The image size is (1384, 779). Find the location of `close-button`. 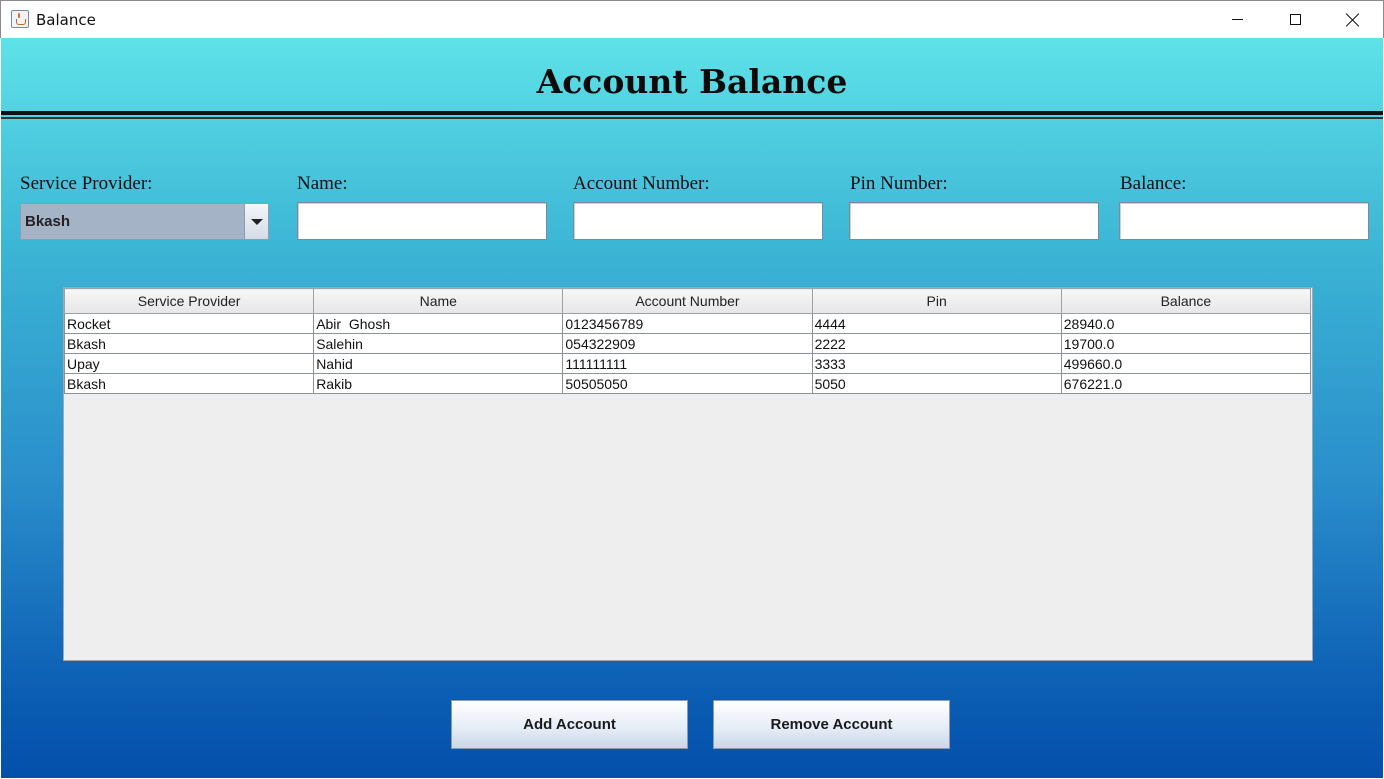

close-button is located at coordinates (1353, 19).